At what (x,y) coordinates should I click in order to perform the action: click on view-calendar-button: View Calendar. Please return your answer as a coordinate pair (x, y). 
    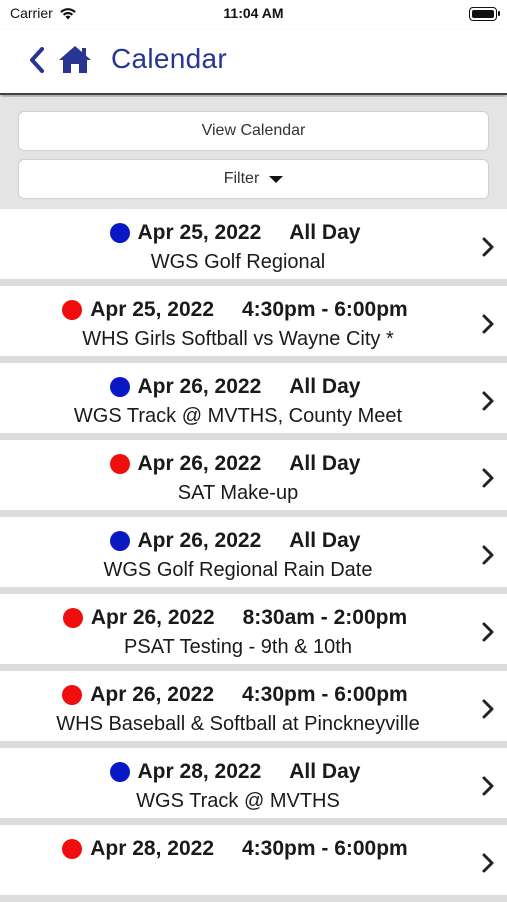
    Looking at the image, I should click on (253, 131).